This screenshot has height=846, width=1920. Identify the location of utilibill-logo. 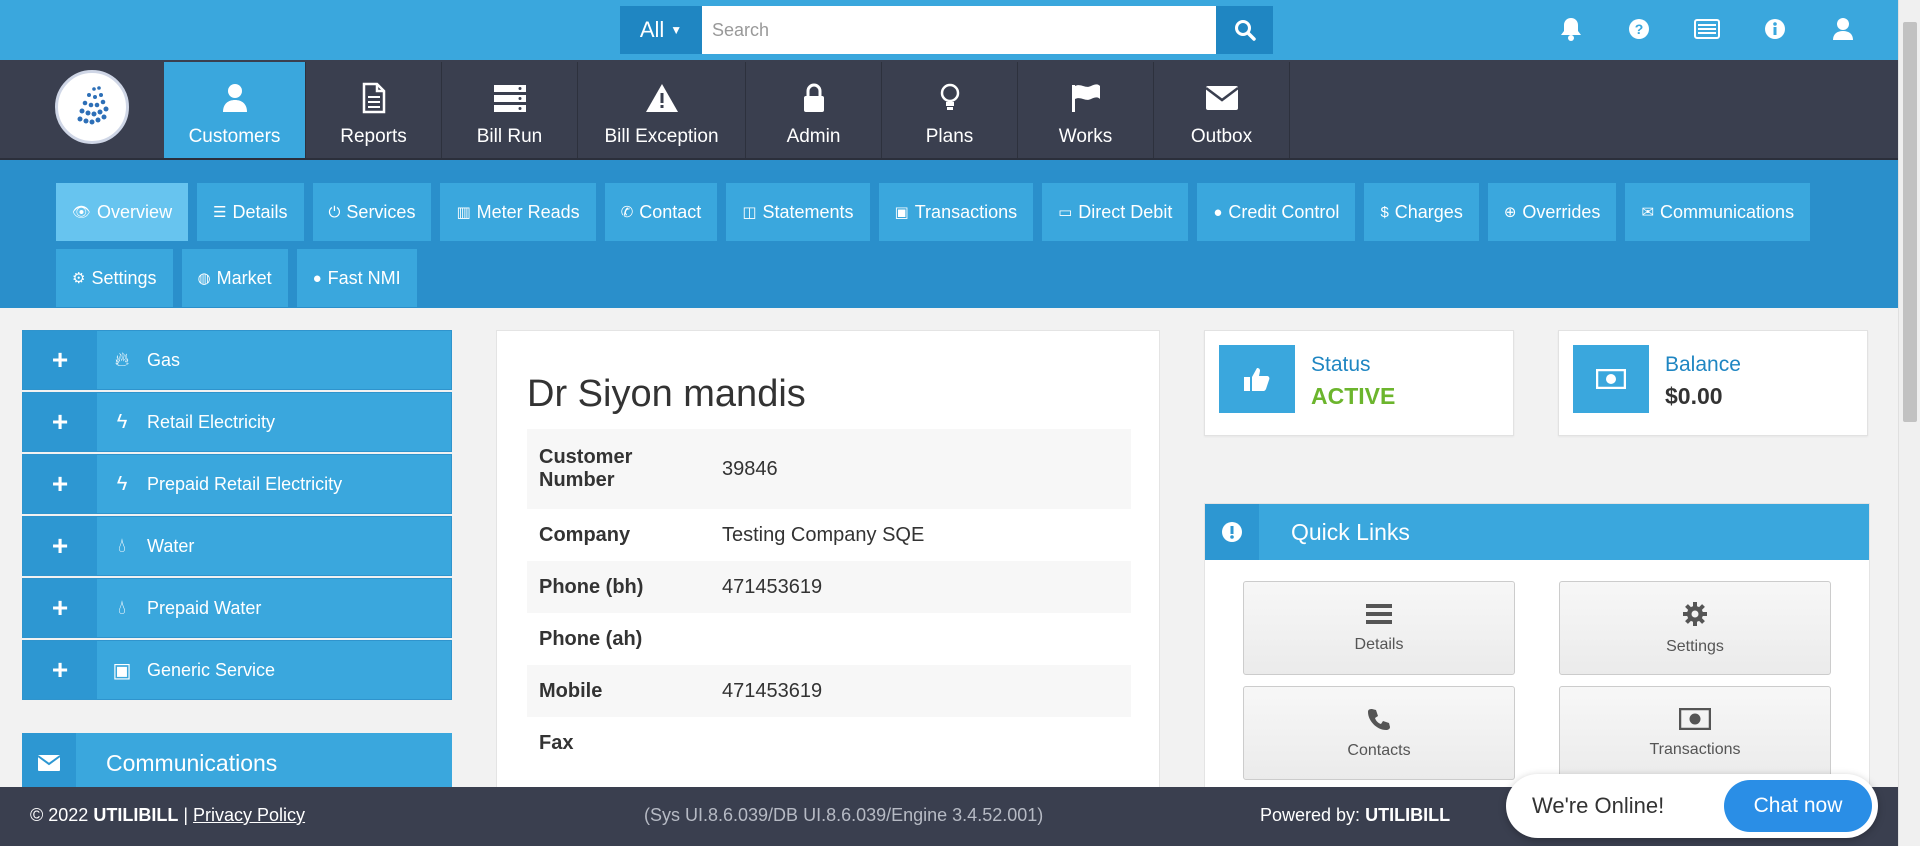
(92, 107).